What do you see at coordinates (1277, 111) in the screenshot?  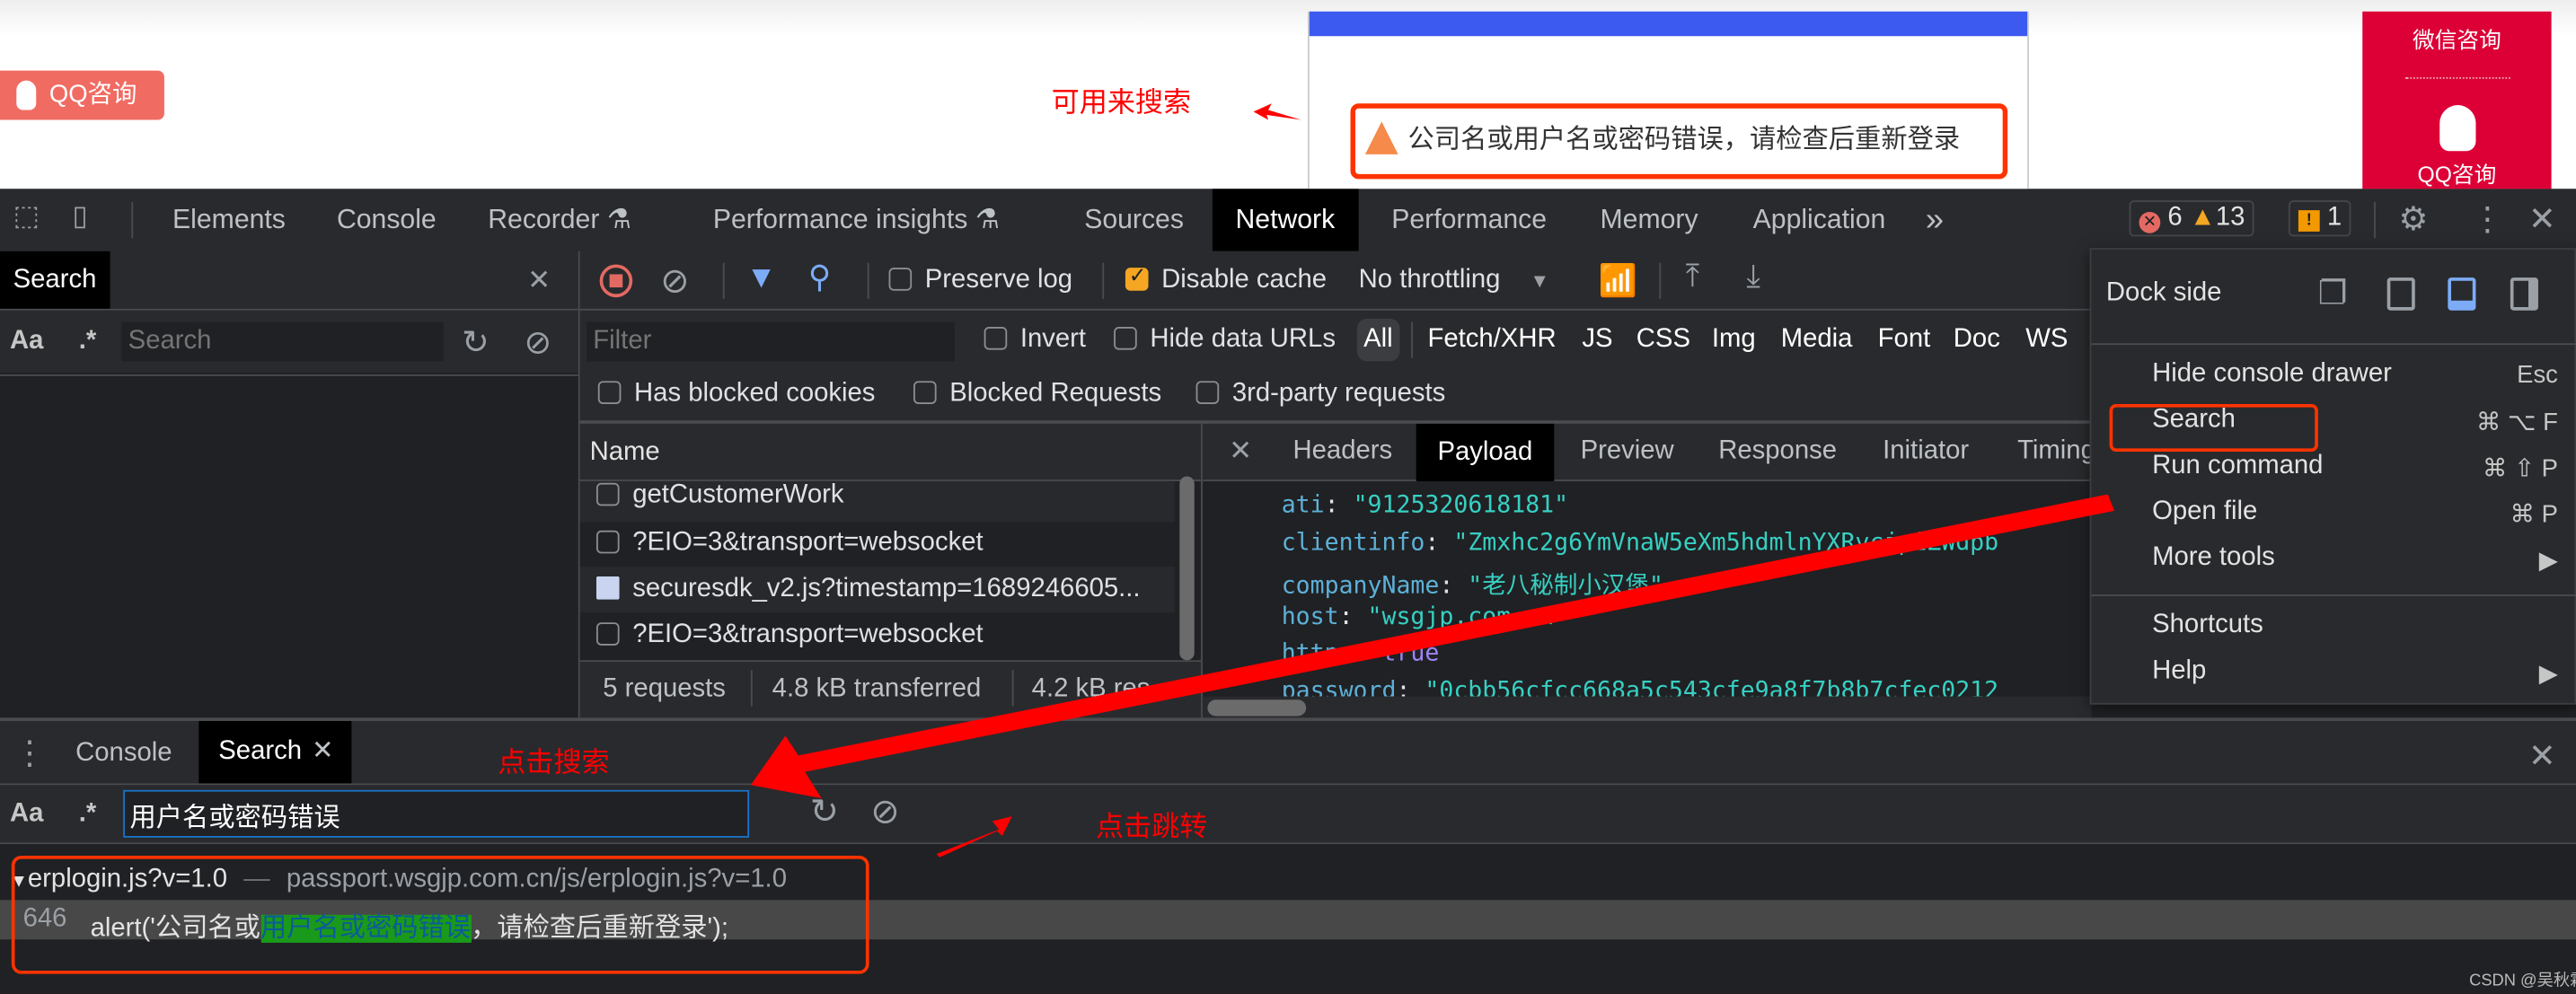 I see `small-arrow-search` at bounding box center [1277, 111].